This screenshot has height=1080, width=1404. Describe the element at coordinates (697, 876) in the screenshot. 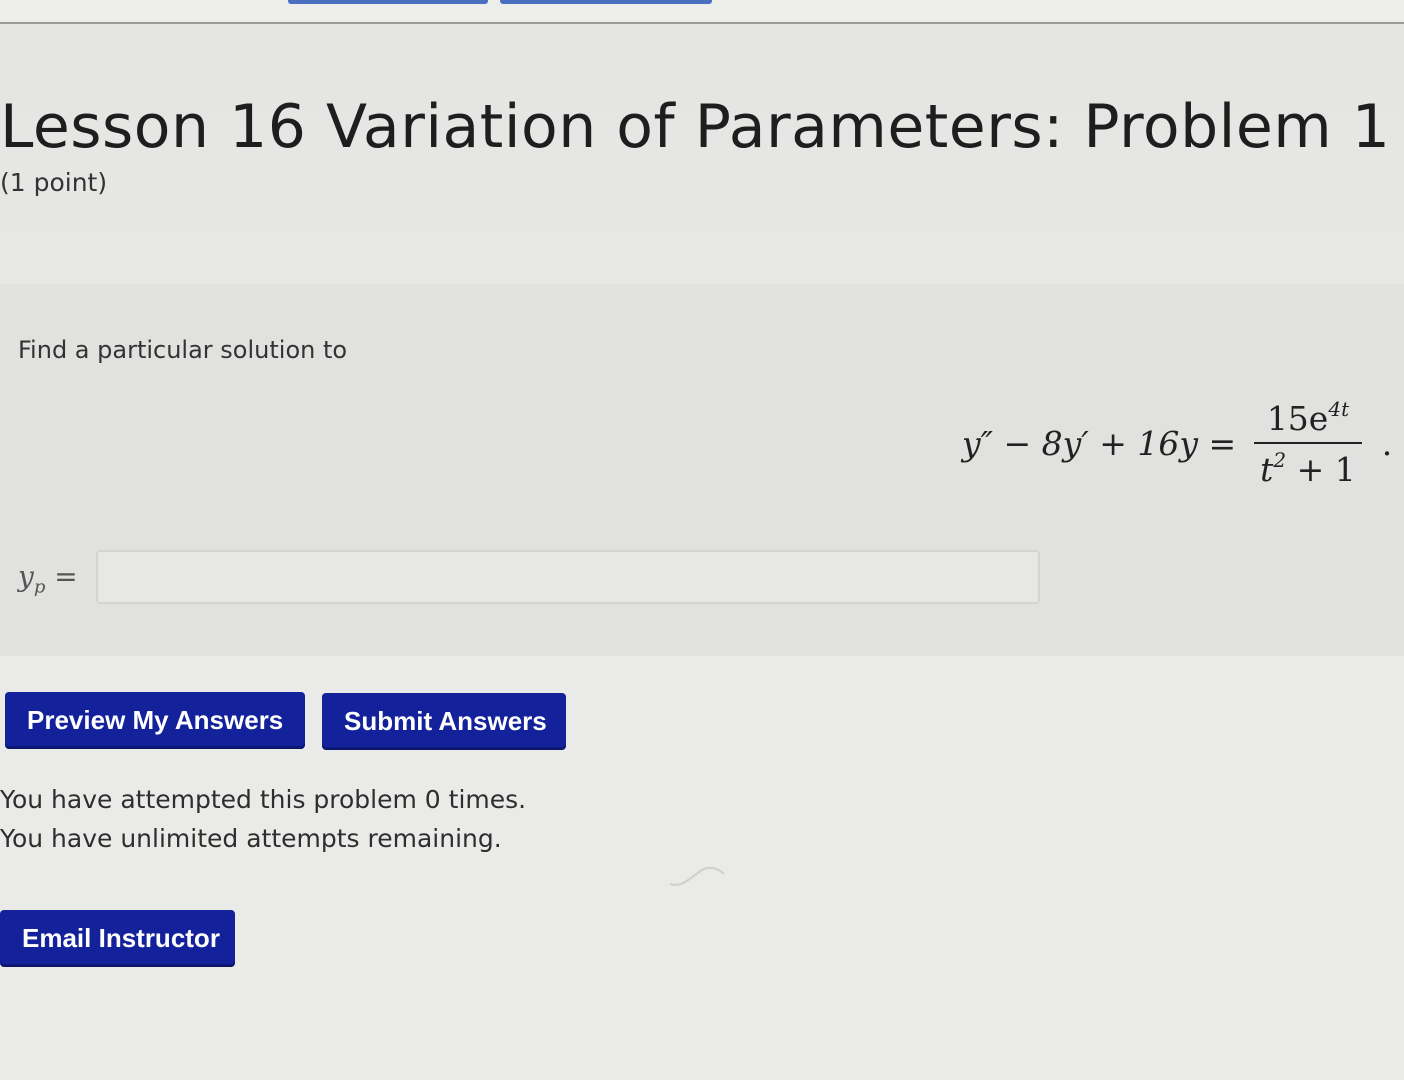

I see `mouse-cursor-icon` at that location.